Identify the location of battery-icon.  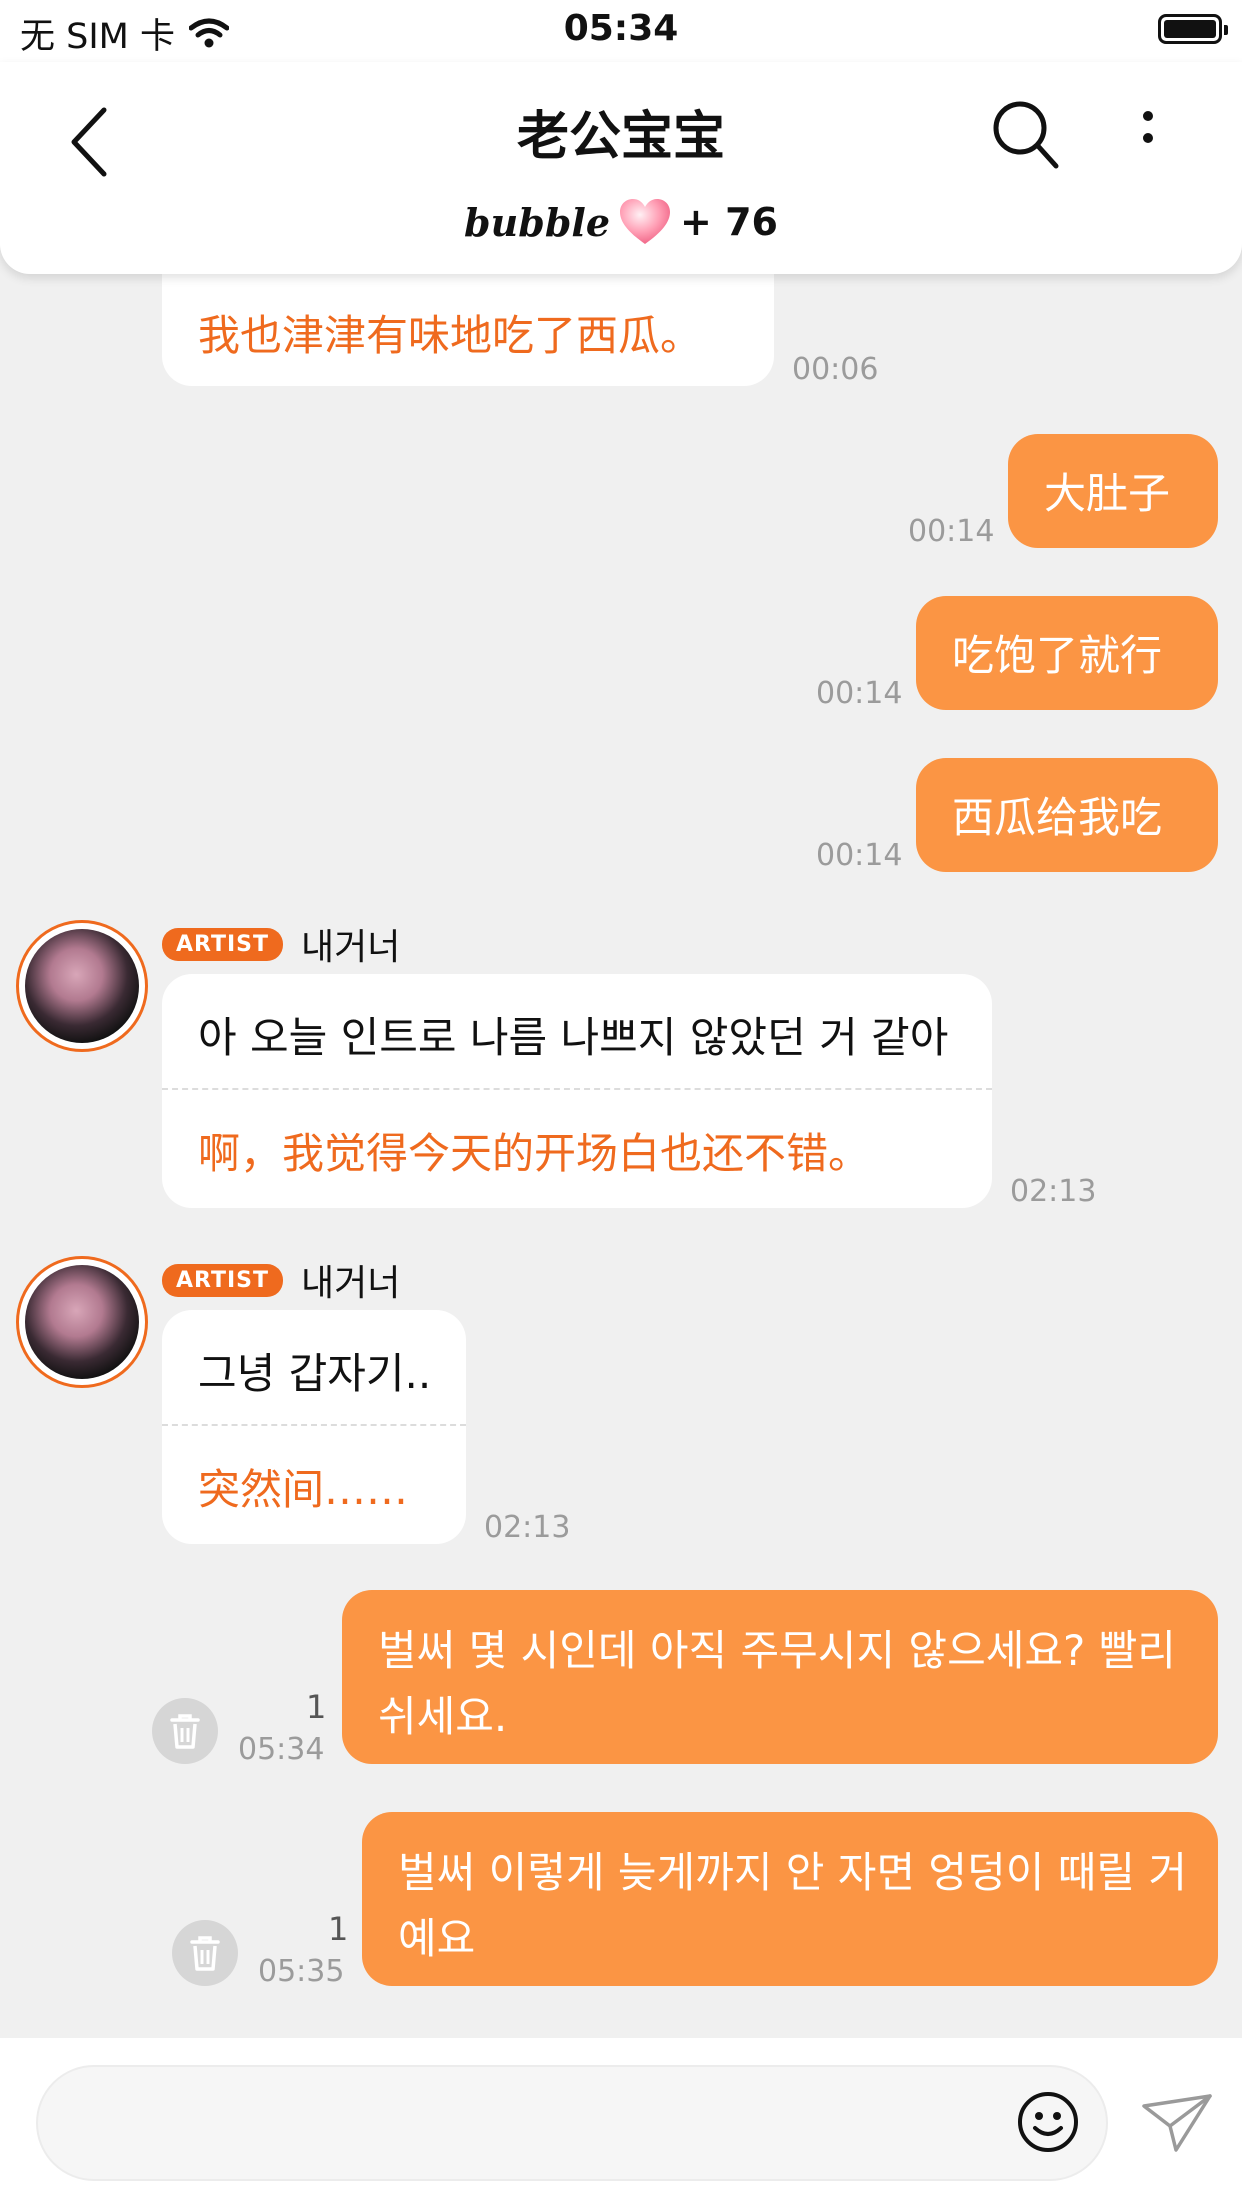
(1193, 29).